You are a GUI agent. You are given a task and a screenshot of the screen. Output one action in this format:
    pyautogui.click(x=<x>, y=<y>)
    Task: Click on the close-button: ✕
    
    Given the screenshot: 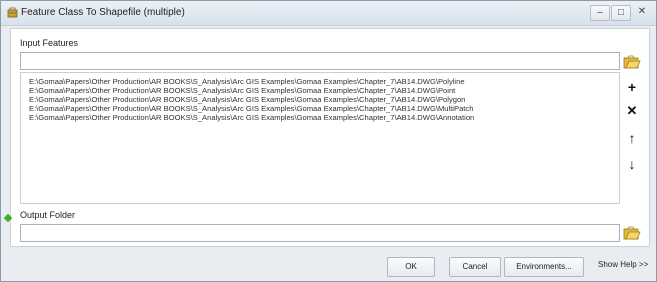 What is the action you would take?
    pyautogui.click(x=642, y=12)
    